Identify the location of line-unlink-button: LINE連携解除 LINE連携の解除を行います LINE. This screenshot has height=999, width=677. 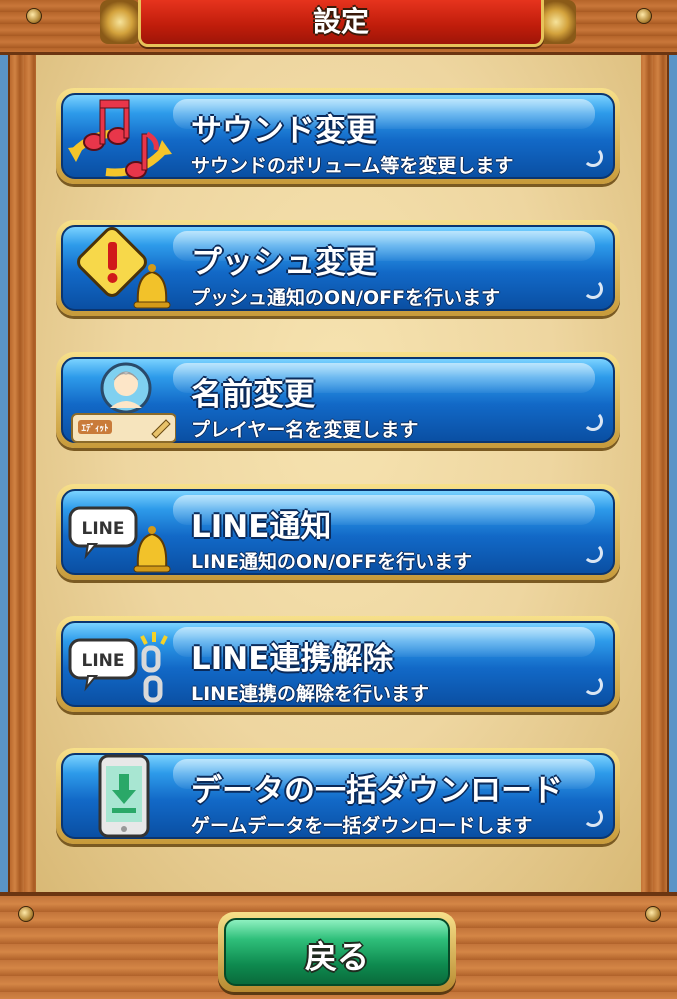
(338, 664).